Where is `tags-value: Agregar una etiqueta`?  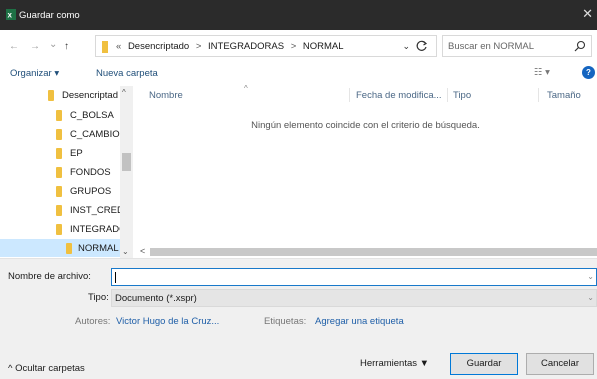
tags-value: Agregar una etiqueta is located at coordinates (359, 321).